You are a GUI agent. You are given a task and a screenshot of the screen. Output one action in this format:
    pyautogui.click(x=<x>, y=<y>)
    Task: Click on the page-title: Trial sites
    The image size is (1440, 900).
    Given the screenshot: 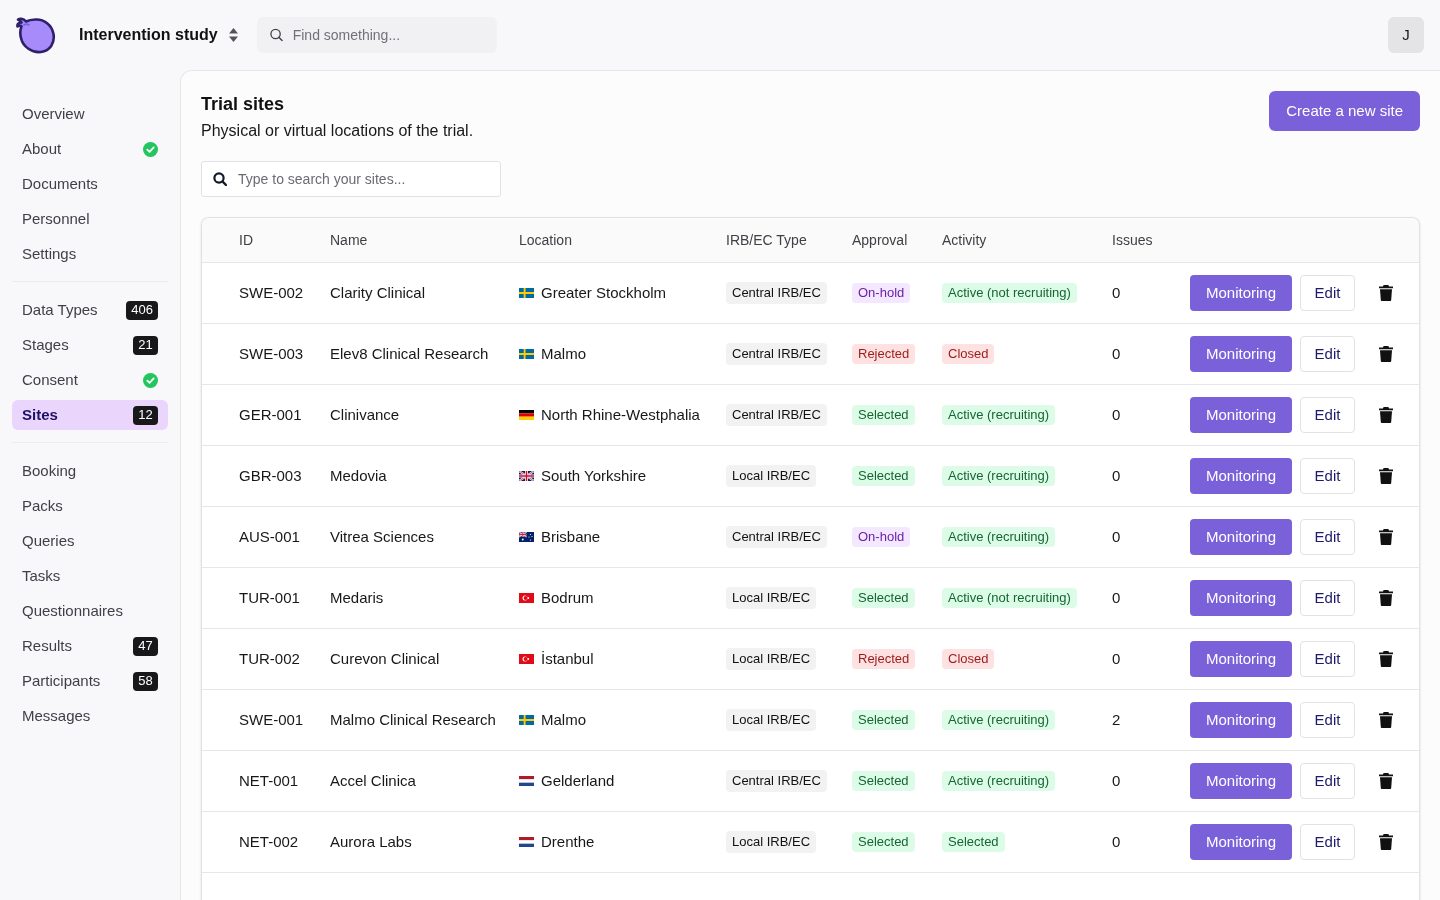 What is the action you would take?
    pyautogui.click(x=243, y=104)
    